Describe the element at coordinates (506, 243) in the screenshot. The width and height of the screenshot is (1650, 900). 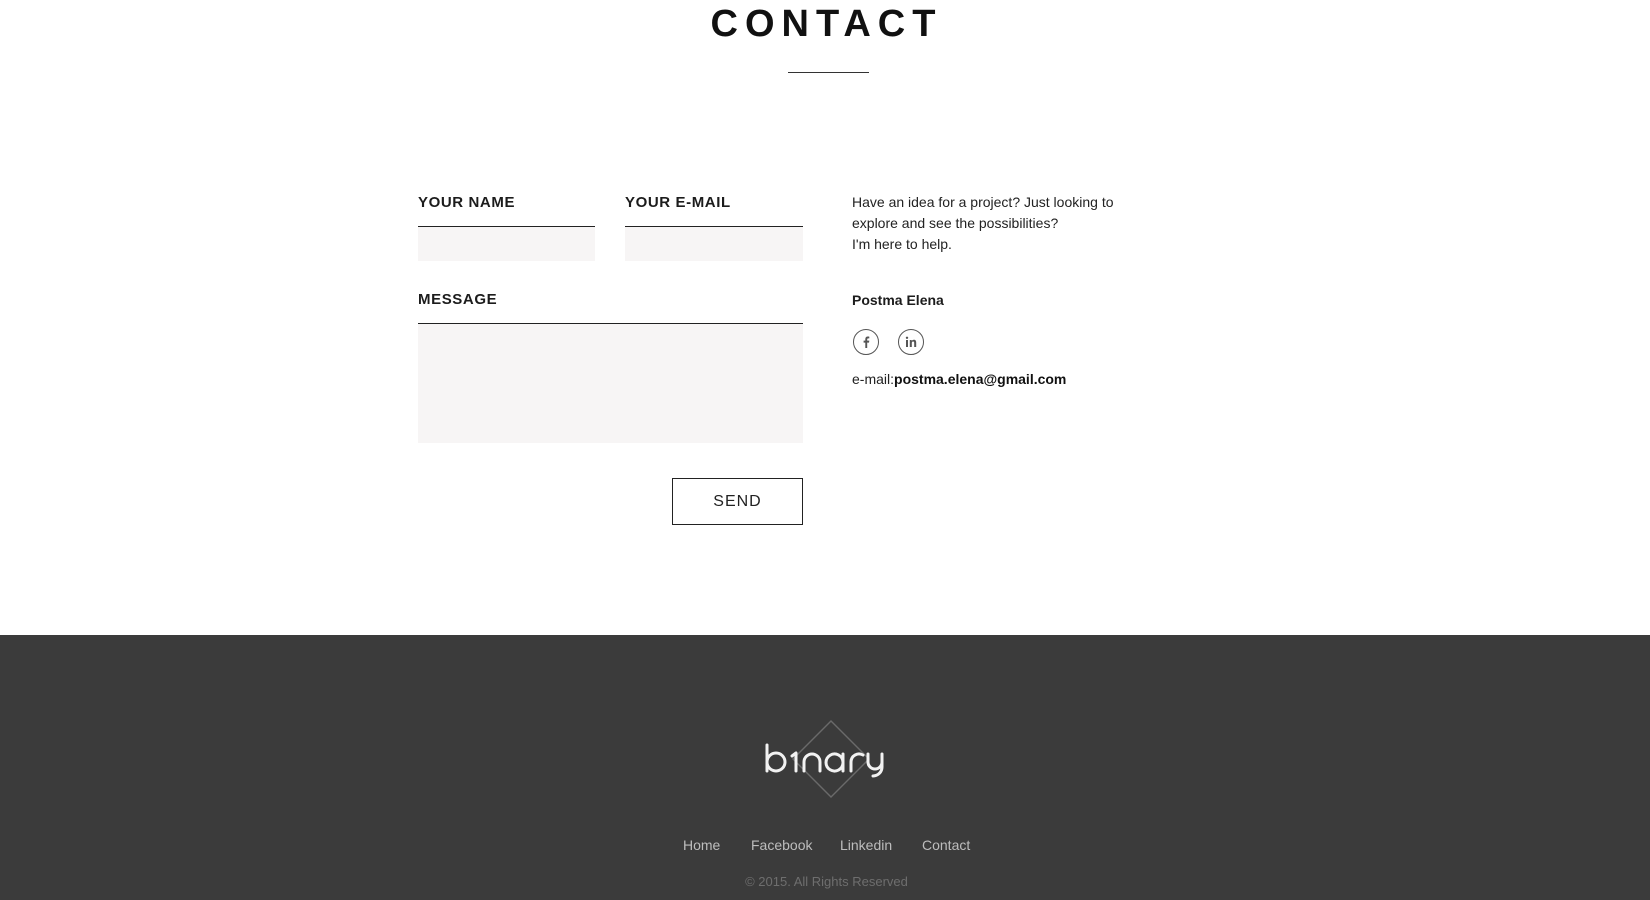
I see `name-field` at that location.